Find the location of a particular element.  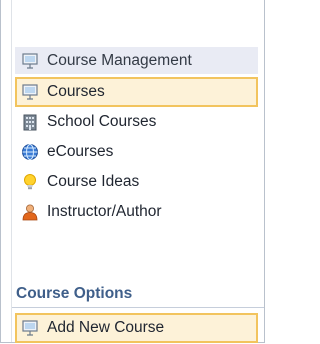

globe-icon is located at coordinates (30, 152).